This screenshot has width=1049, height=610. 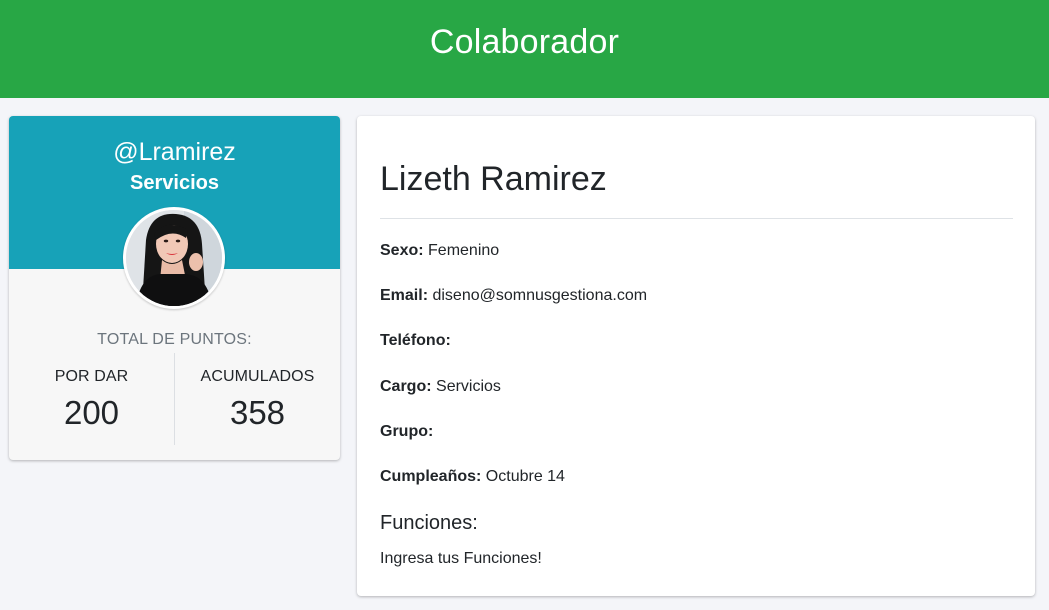 What do you see at coordinates (468, 386) in the screenshot?
I see `field-value: Servicios` at bounding box center [468, 386].